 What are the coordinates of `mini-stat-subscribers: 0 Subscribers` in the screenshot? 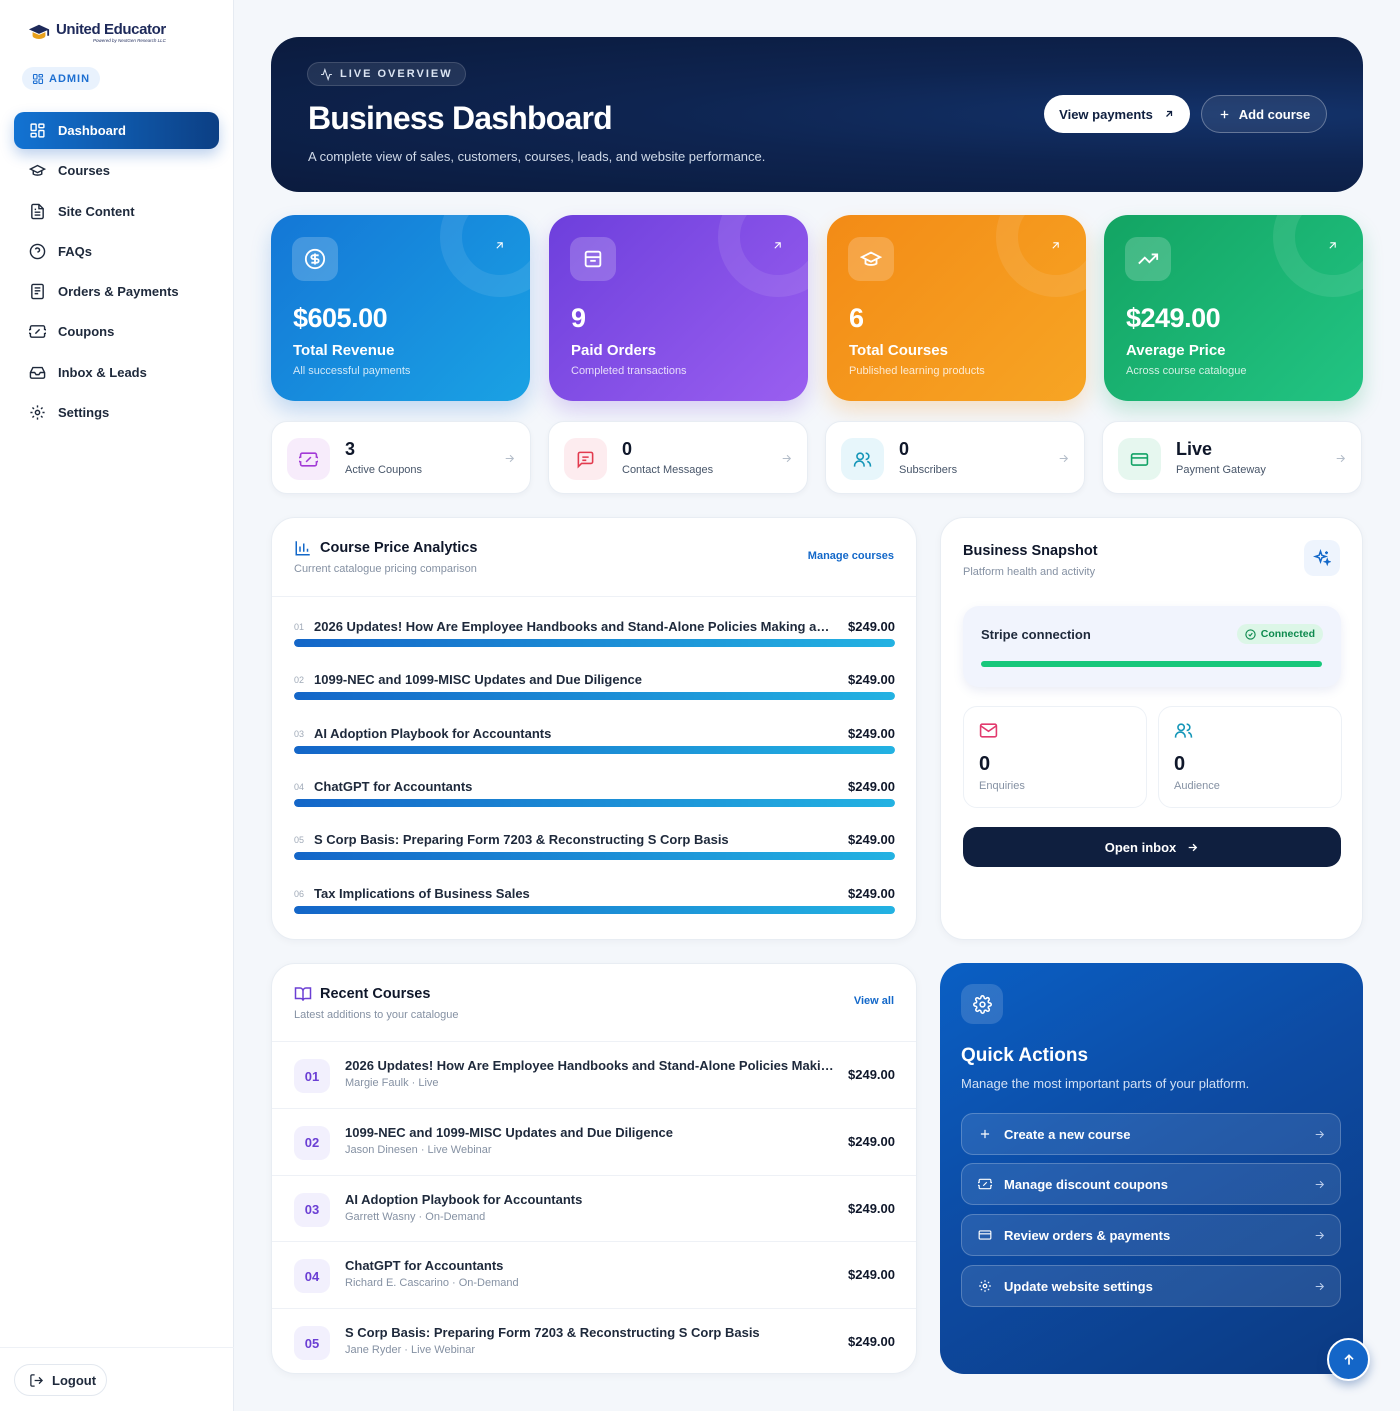 It's located at (955, 457).